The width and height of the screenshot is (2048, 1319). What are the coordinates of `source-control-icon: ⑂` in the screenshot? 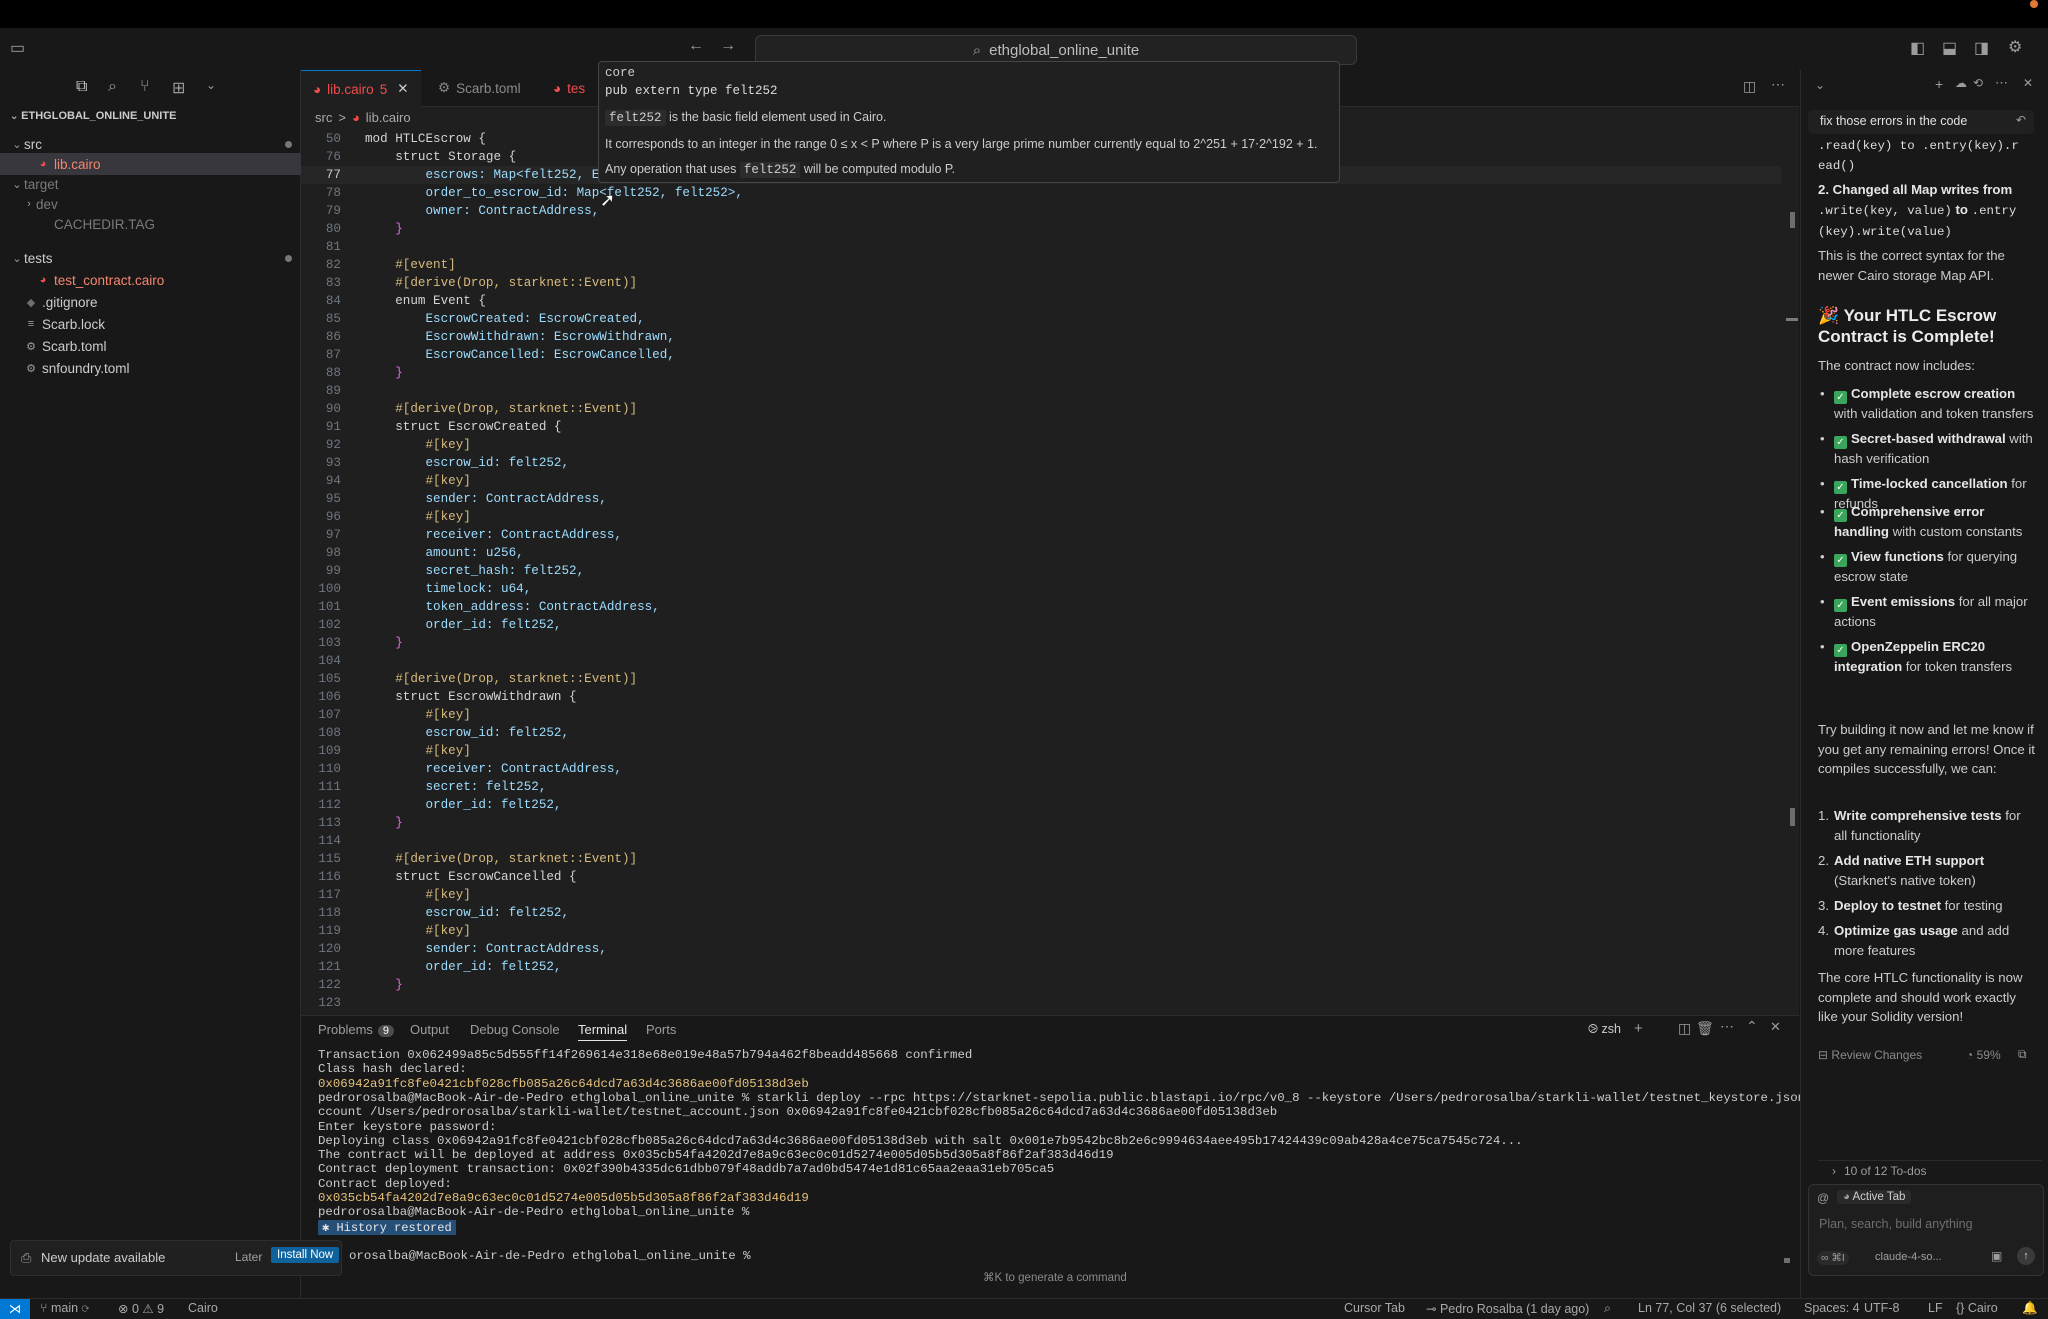 It's located at (145, 87).